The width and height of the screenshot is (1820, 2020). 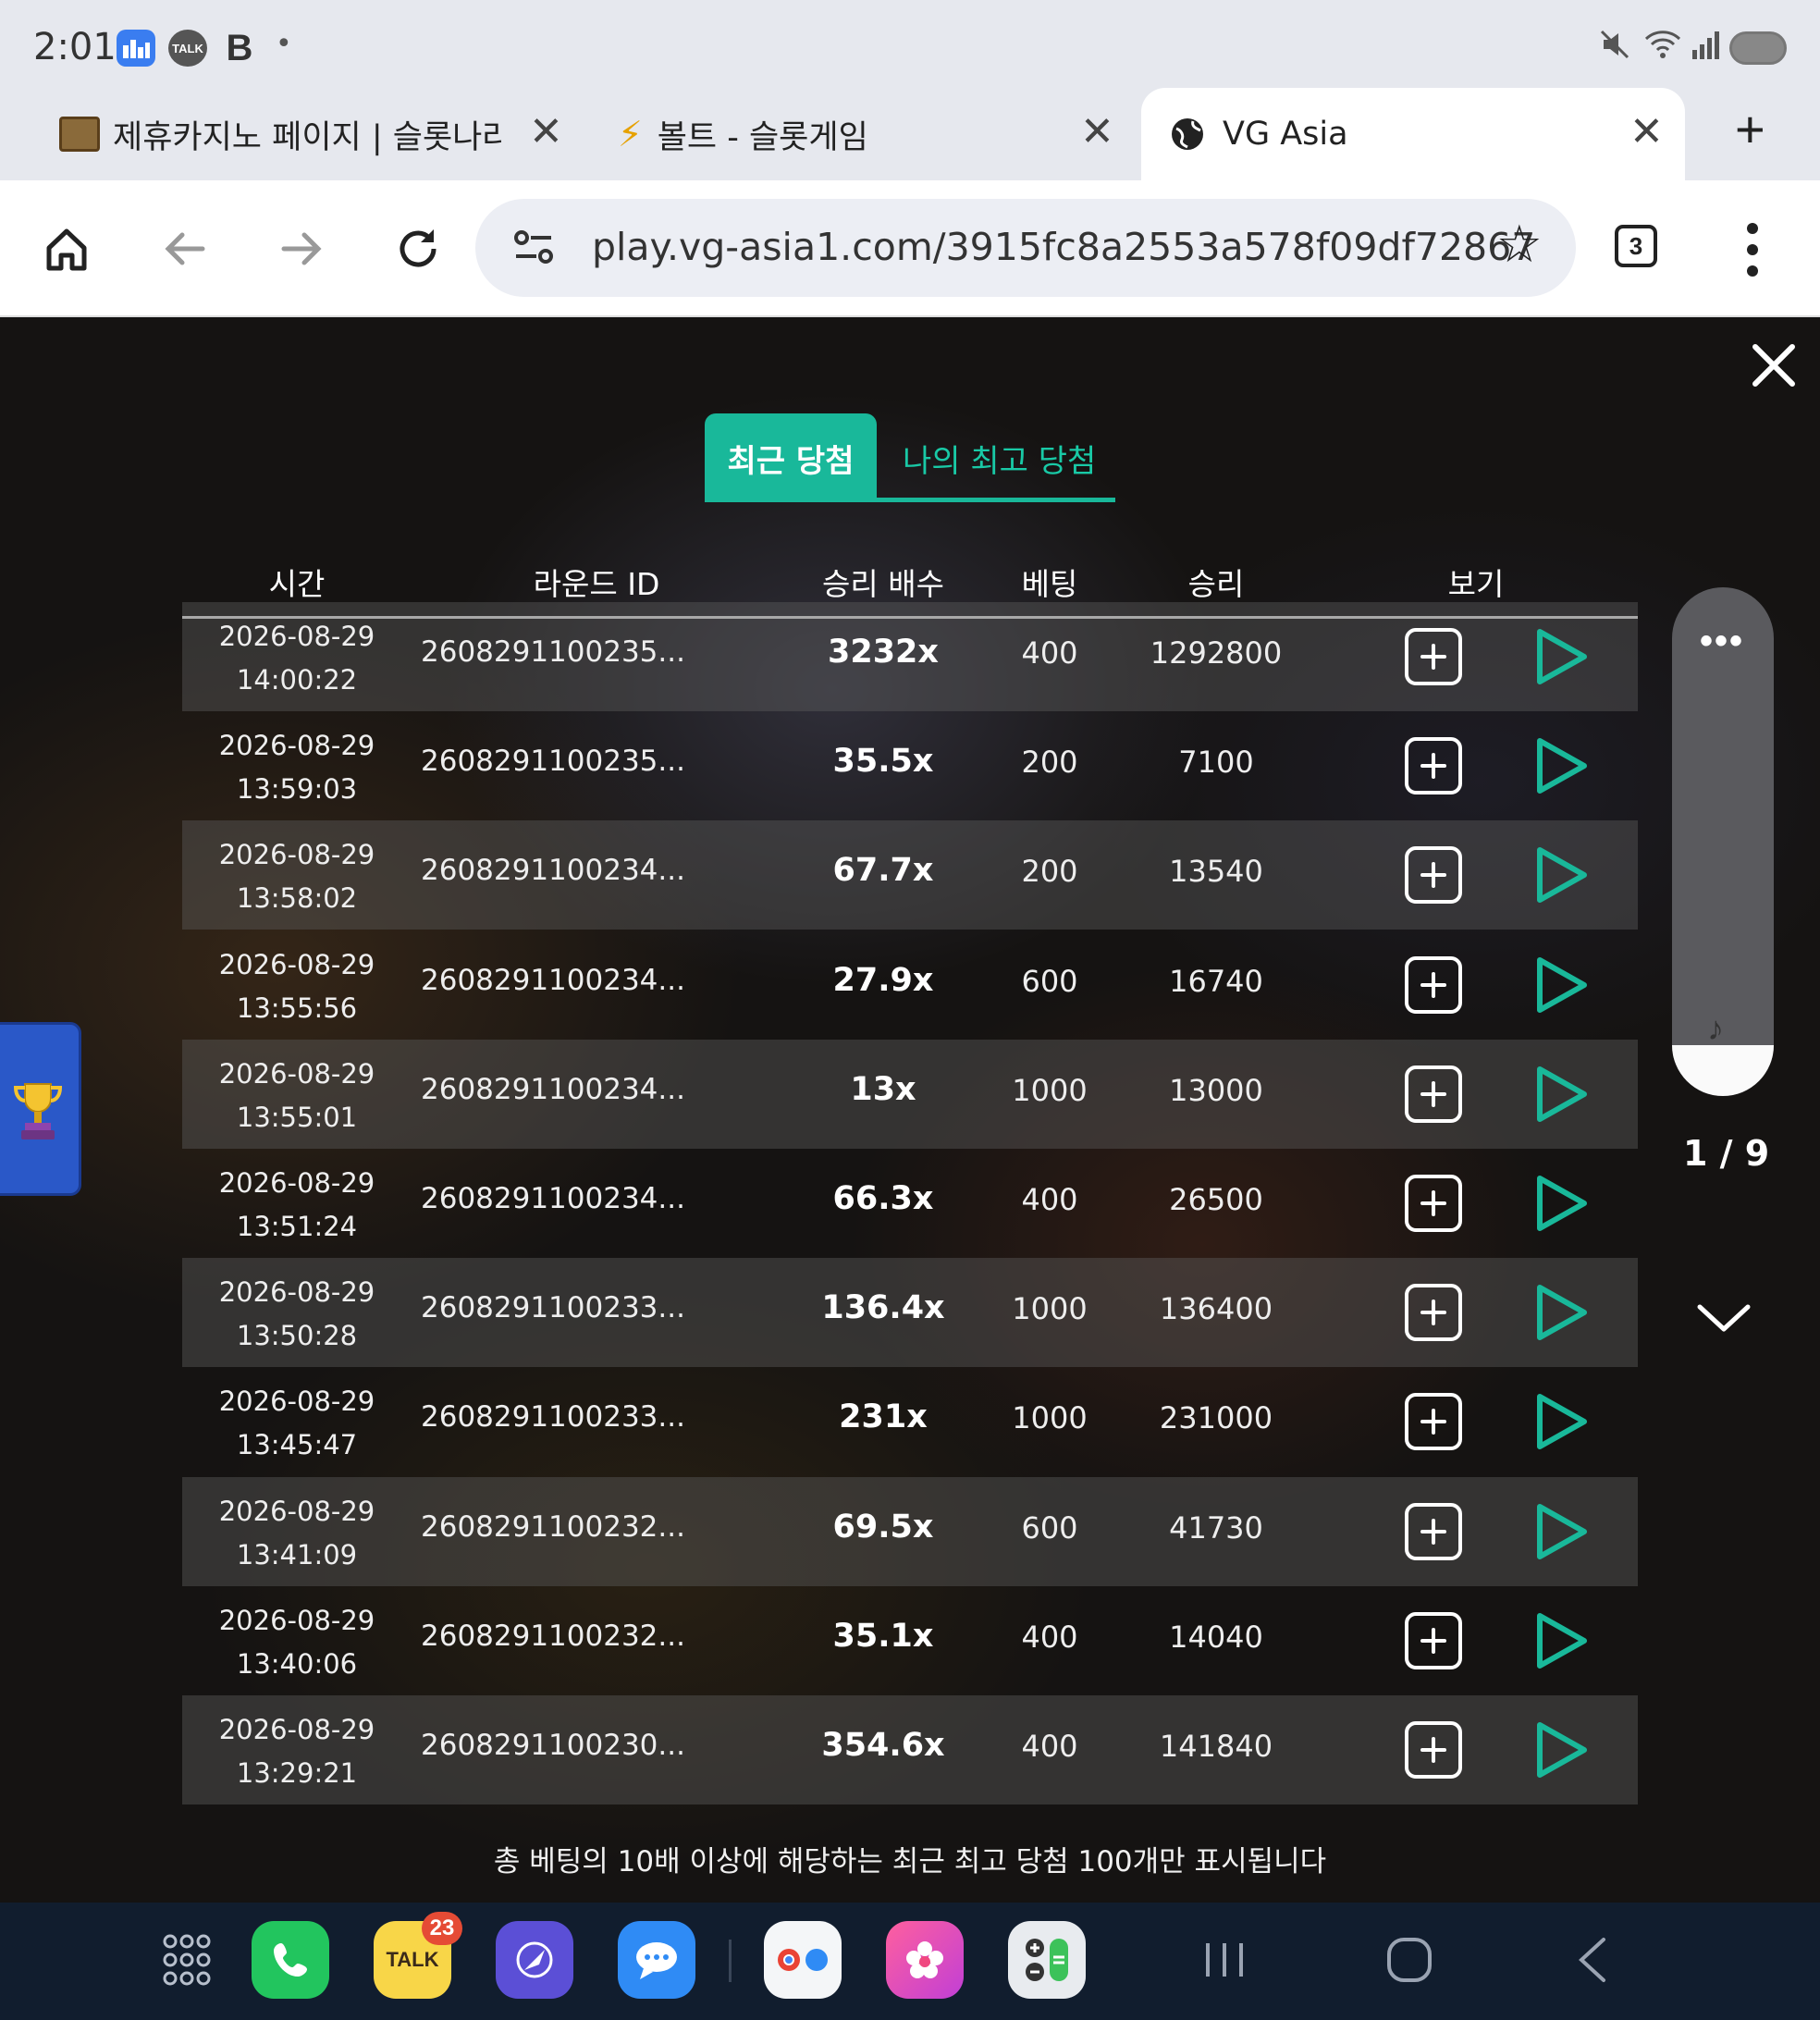 I want to click on battery-icon, so click(x=1758, y=48).